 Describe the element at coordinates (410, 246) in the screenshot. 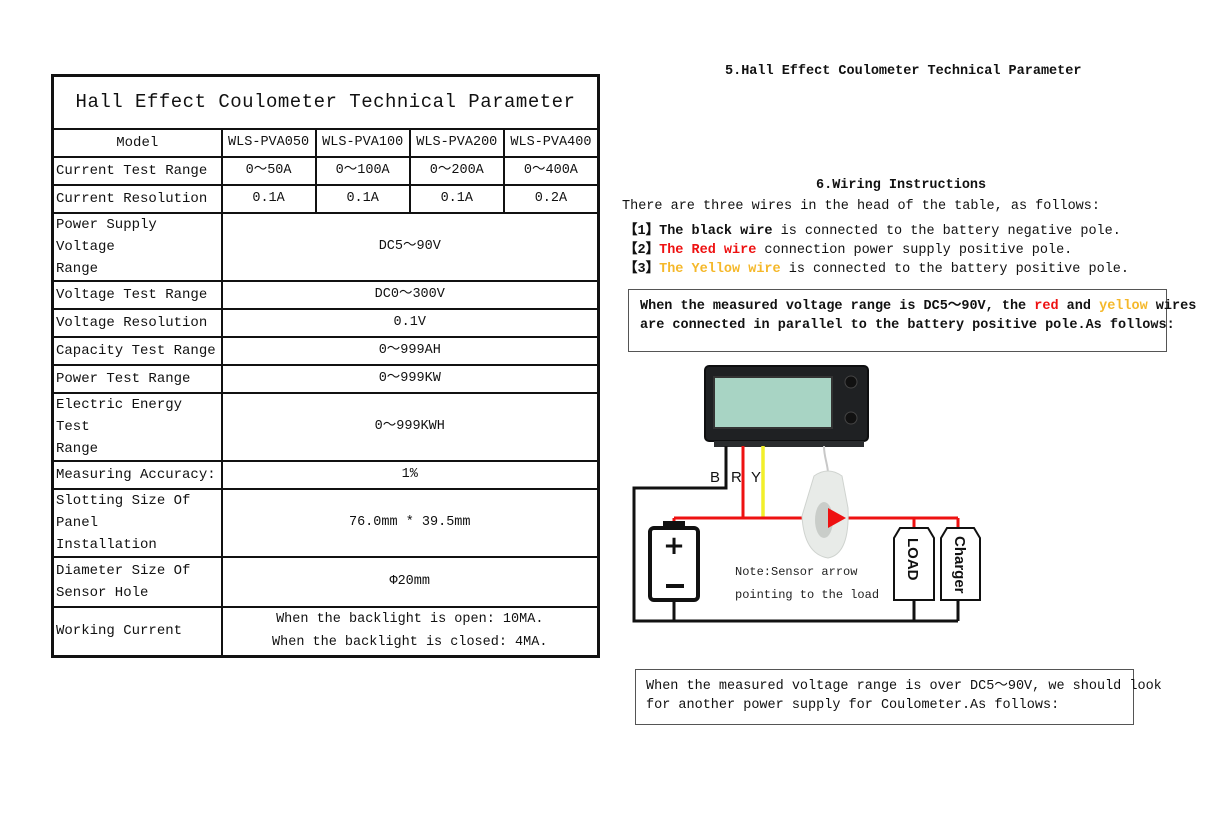

I see `cell-value: DC5～90V` at that location.